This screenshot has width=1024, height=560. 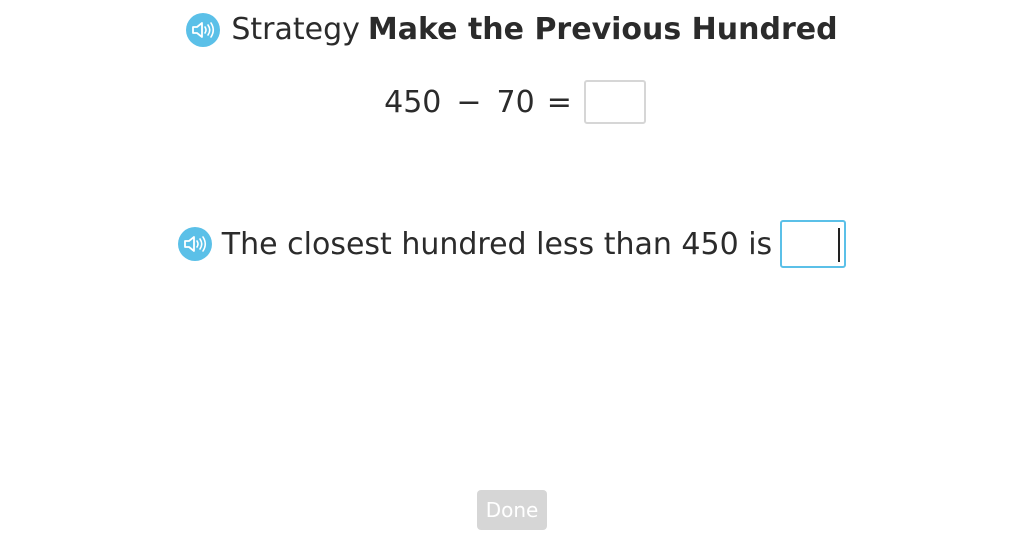 I want to click on minus-operator: −, so click(x=469, y=102).